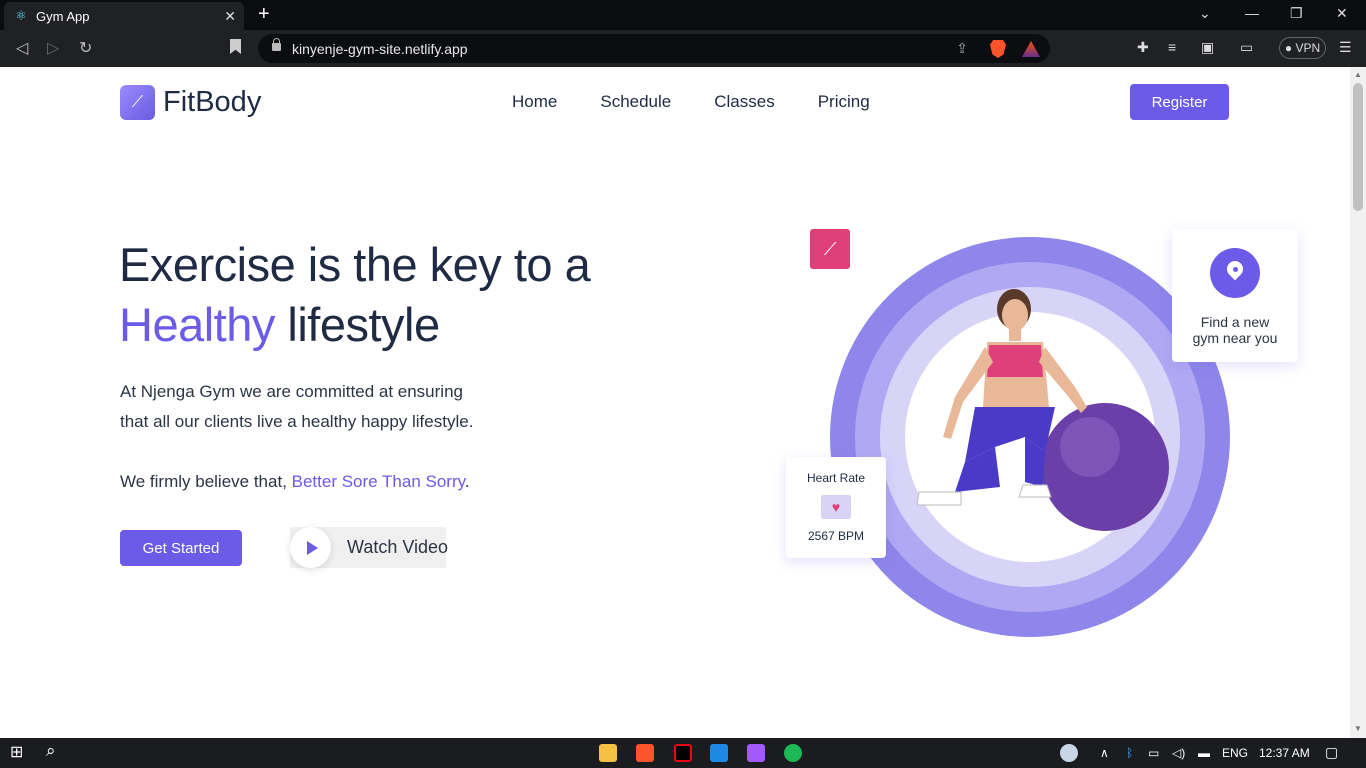  Describe the element at coordinates (137, 102) in the screenshot. I see `dumbbell-icon: ⟋` at that location.